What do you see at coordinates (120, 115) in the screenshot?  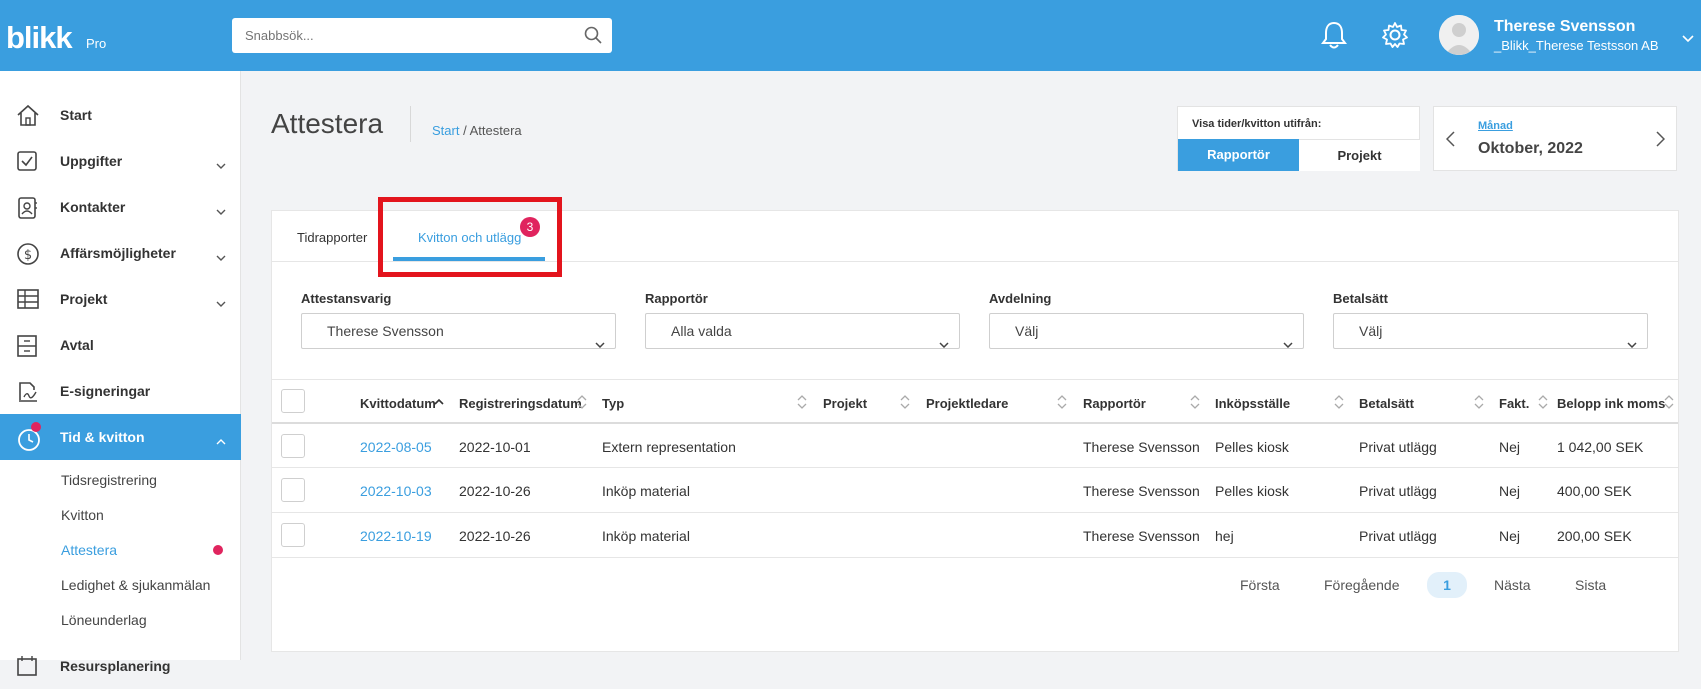 I see `sidebar-item-start: Start` at bounding box center [120, 115].